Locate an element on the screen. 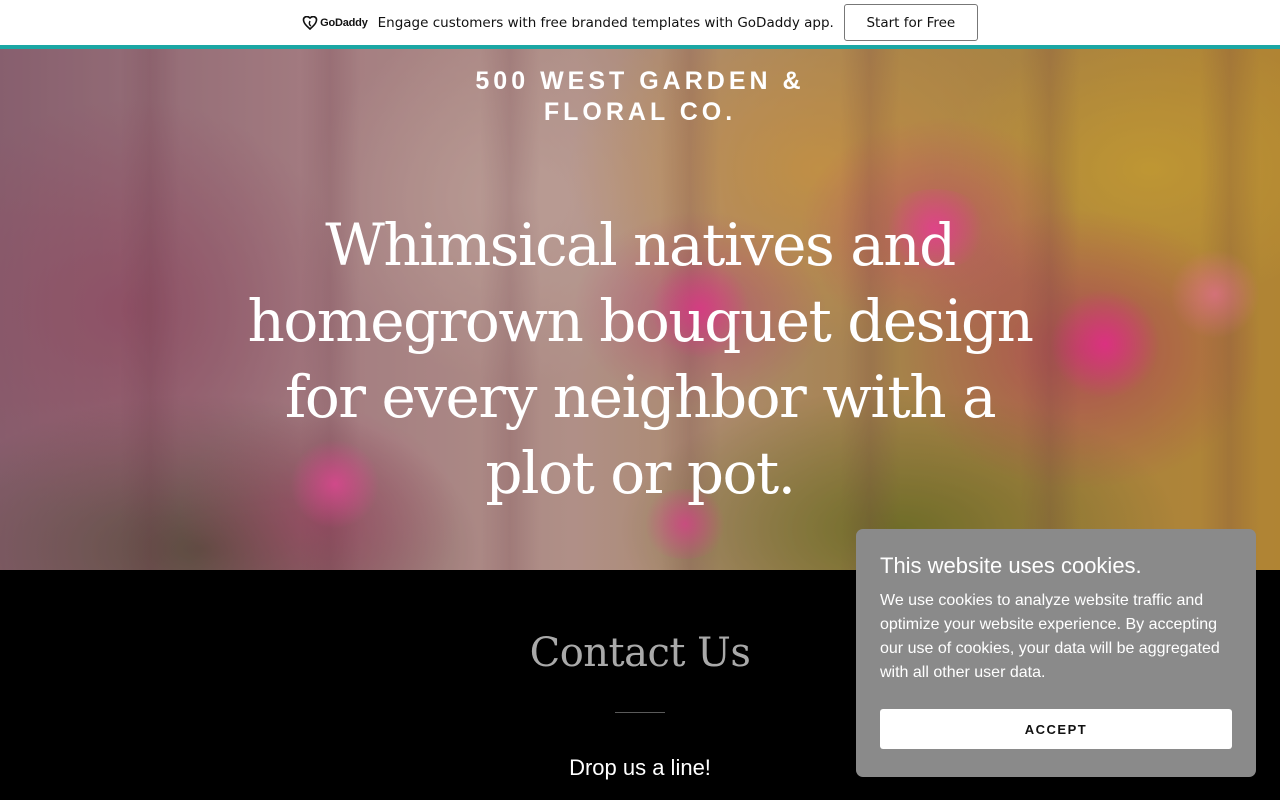 The image size is (1280, 800). site-title: 500 WEST GARDEN & FLORAL CO. is located at coordinates (640, 97).